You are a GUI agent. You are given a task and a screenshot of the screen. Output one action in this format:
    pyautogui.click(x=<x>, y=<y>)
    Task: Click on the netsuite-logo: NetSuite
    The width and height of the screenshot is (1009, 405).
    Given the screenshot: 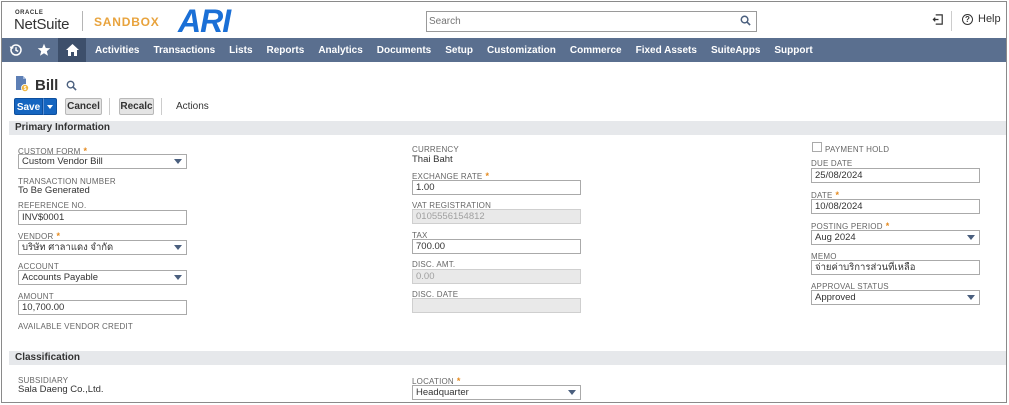 What is the action you would take?
    pyautogui.click(x=41, y=24)
    